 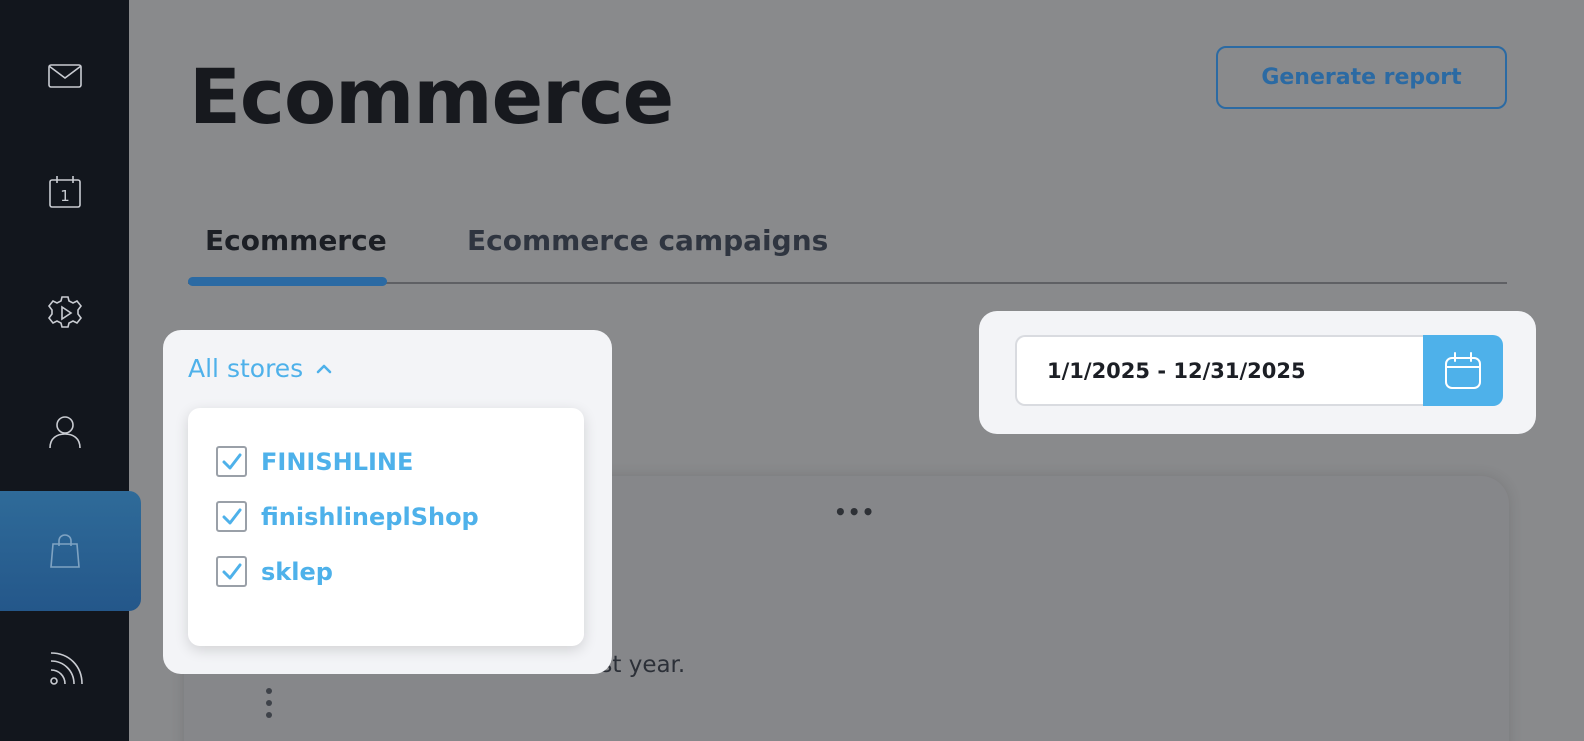 I want to click on tab-ecommerce: Ecommerce, so click(x=296, y=240).